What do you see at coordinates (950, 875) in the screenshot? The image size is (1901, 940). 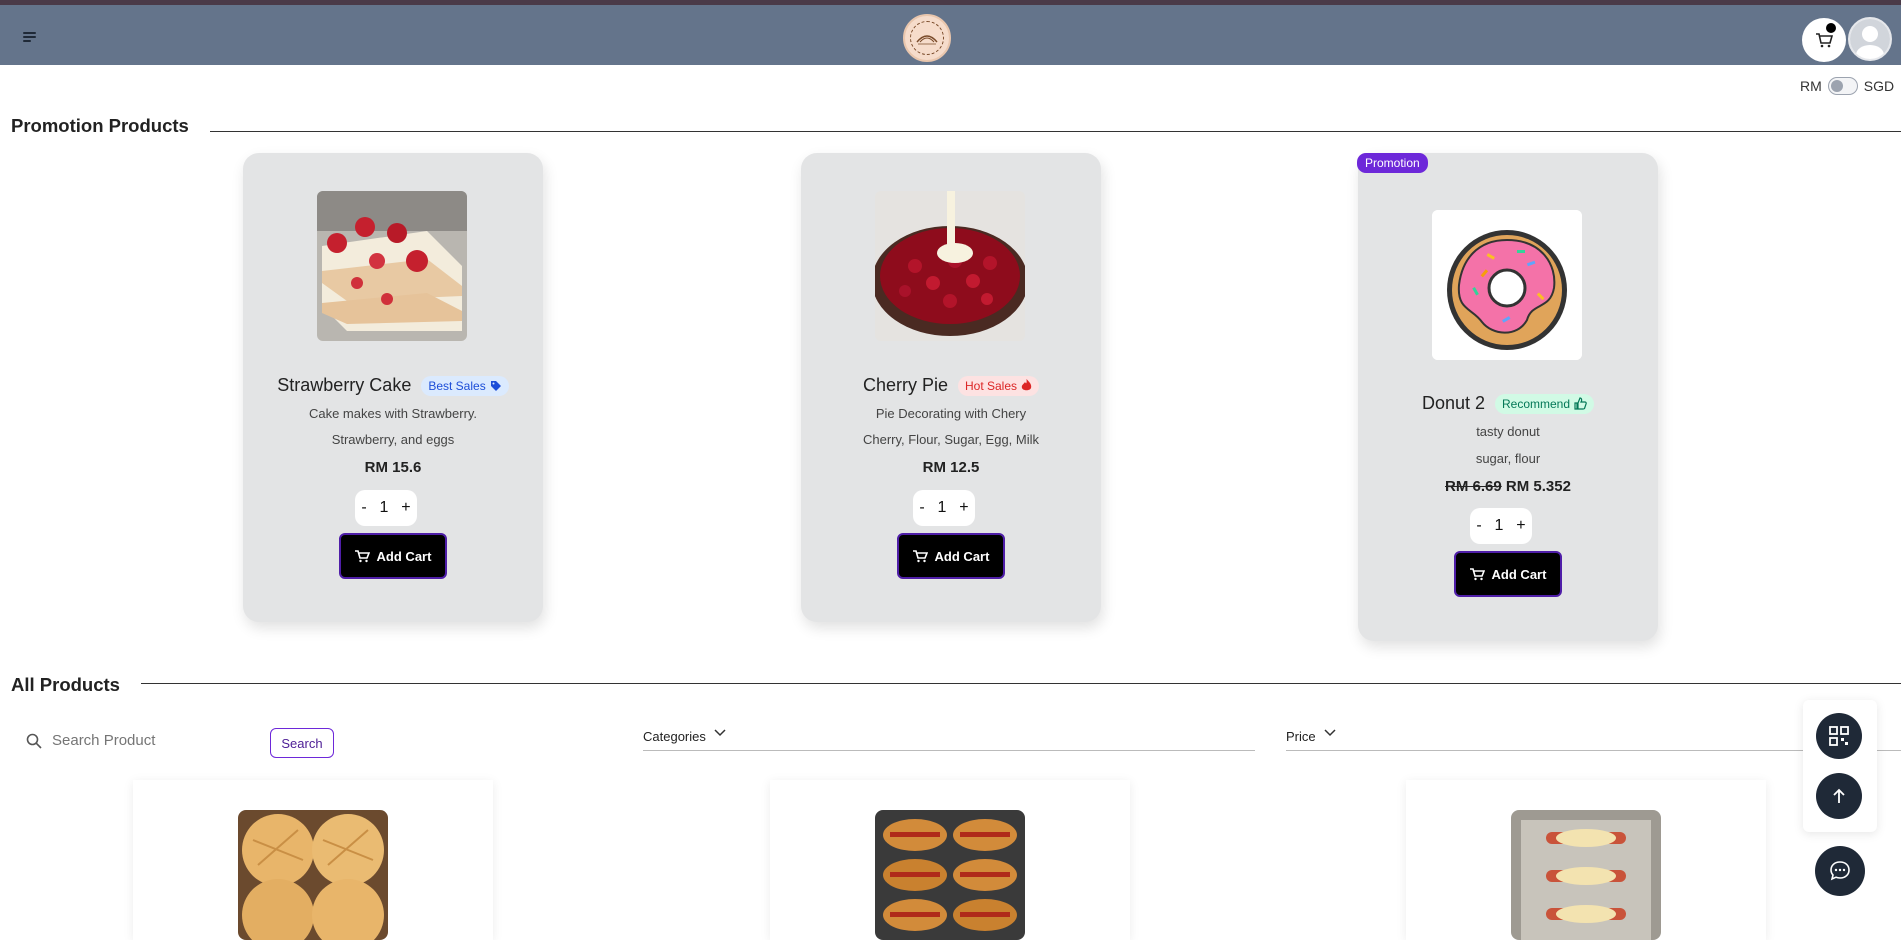 I see `hotdog-pizza-bread-image` at bounding box center [950, 875].